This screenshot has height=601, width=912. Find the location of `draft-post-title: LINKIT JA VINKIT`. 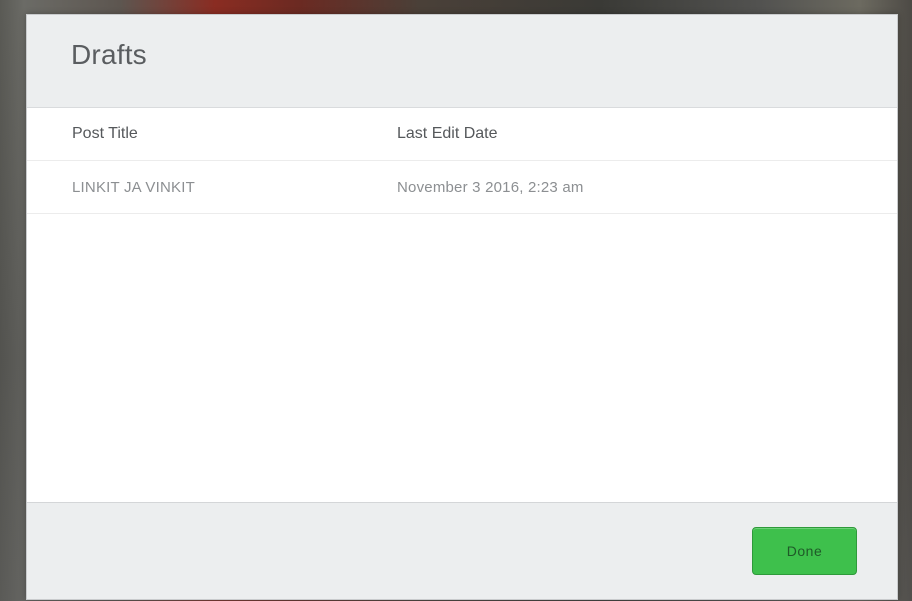

draft-post-title: LINKIT JA VINKIT is located at coordinates (234, 187).